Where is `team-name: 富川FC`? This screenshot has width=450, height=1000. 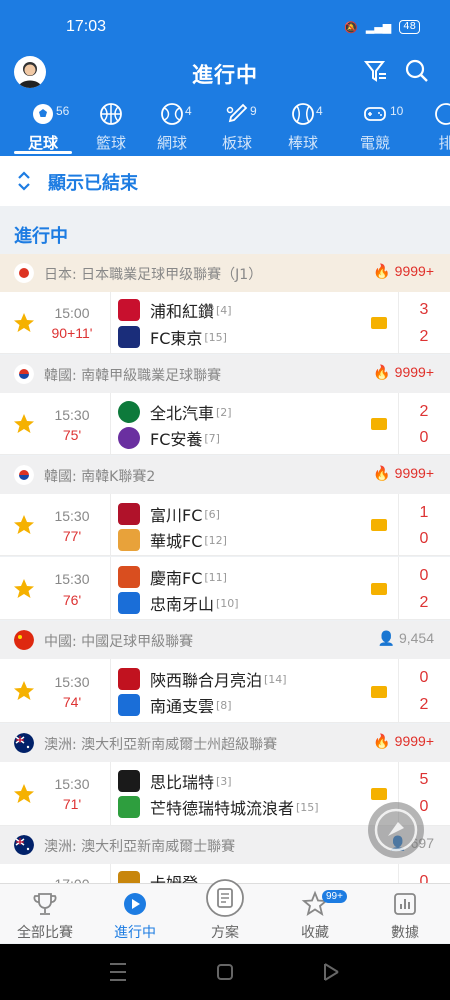
team-name: 富川FC is located at coordinates (176, 515).